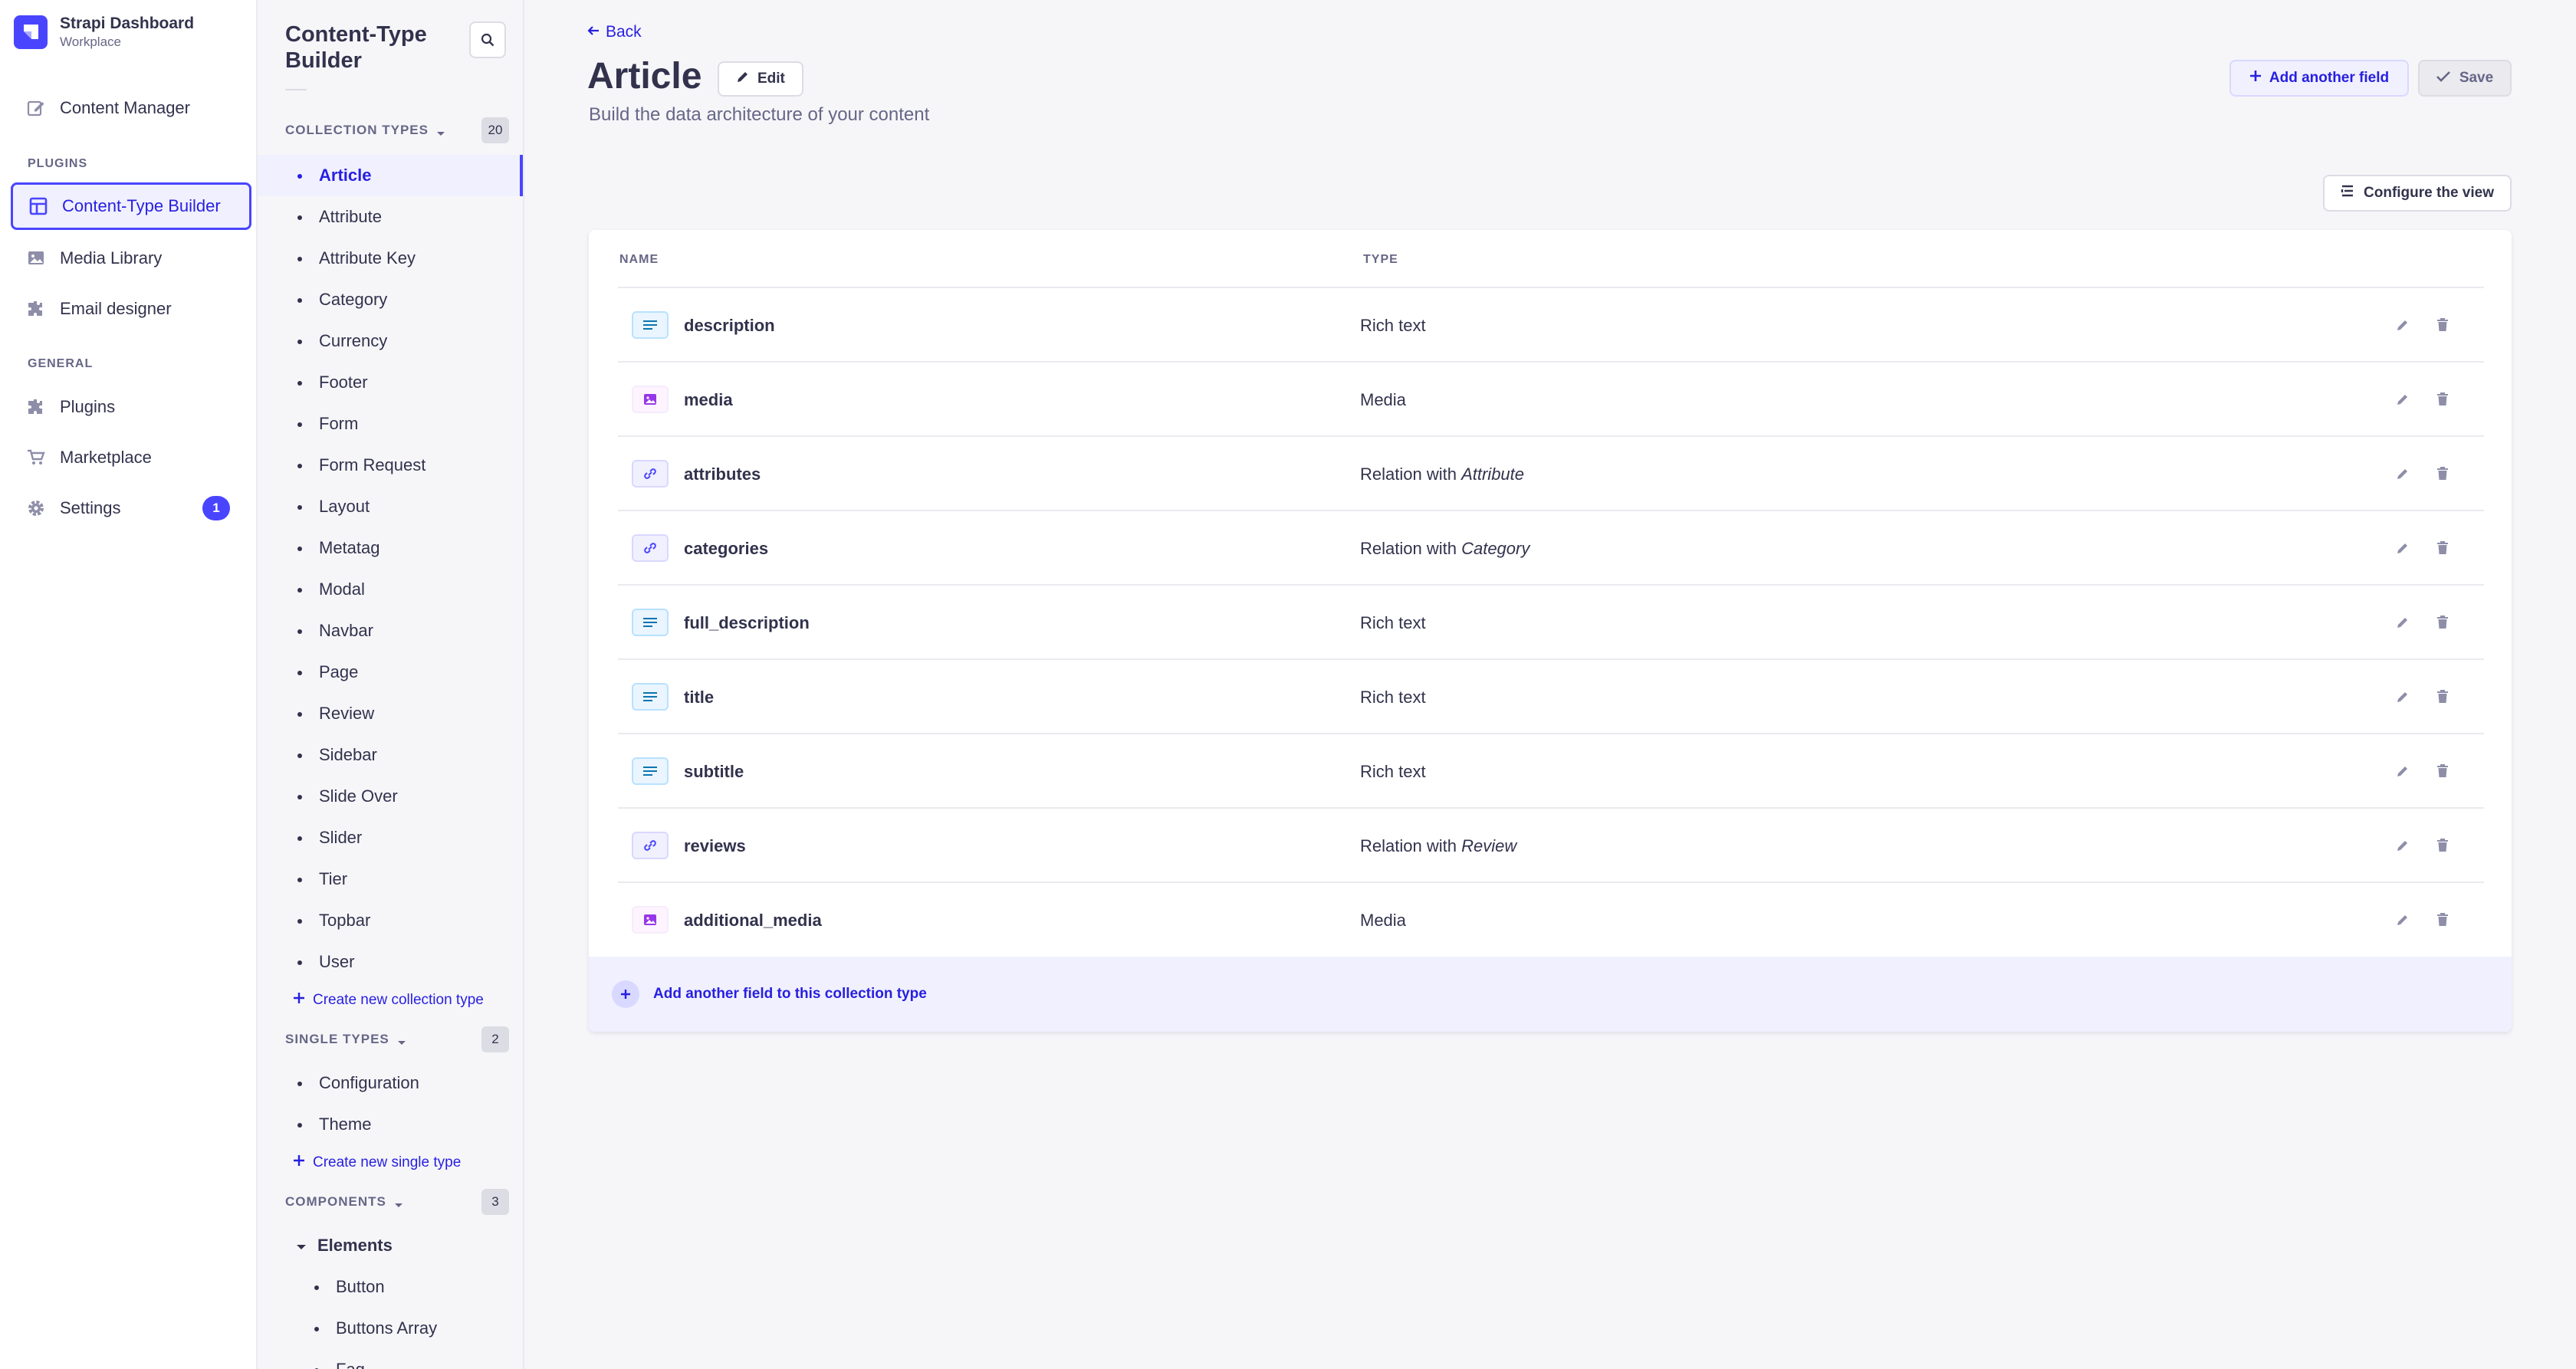 The height and width of the screenshot is (1369, 2576). I want to click on create-single-type-link: Create new single type, so click(377, 1162).